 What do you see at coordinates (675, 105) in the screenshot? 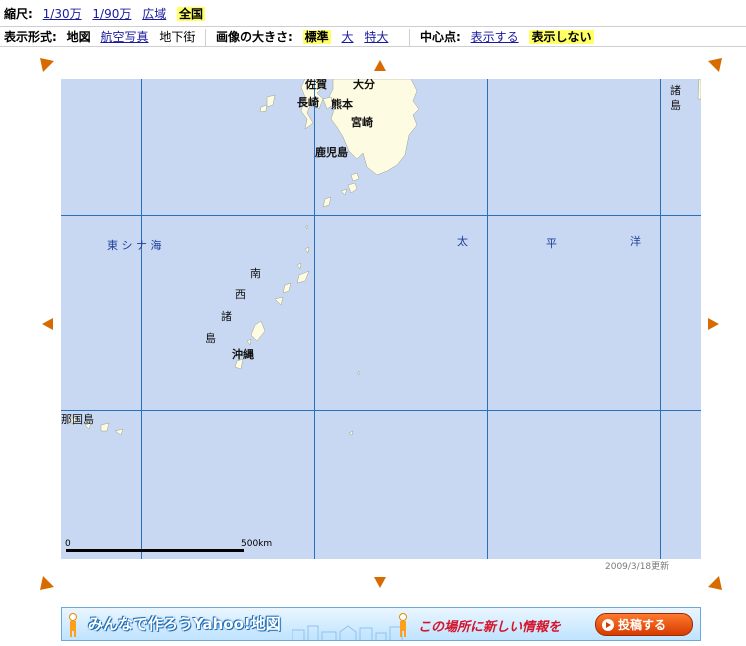
I see `map-label-islands-2: 島` at bounding box center [675, 105].